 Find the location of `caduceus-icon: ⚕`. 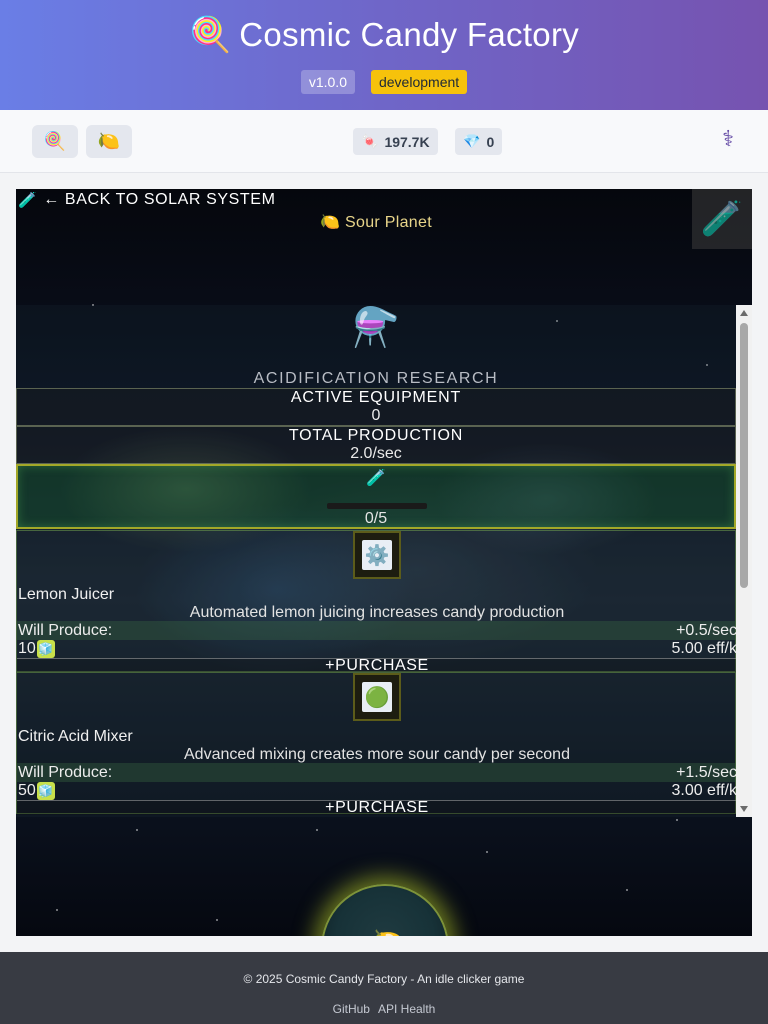

caduceus-icon: ⚕ is located at coordinates (728, 139).